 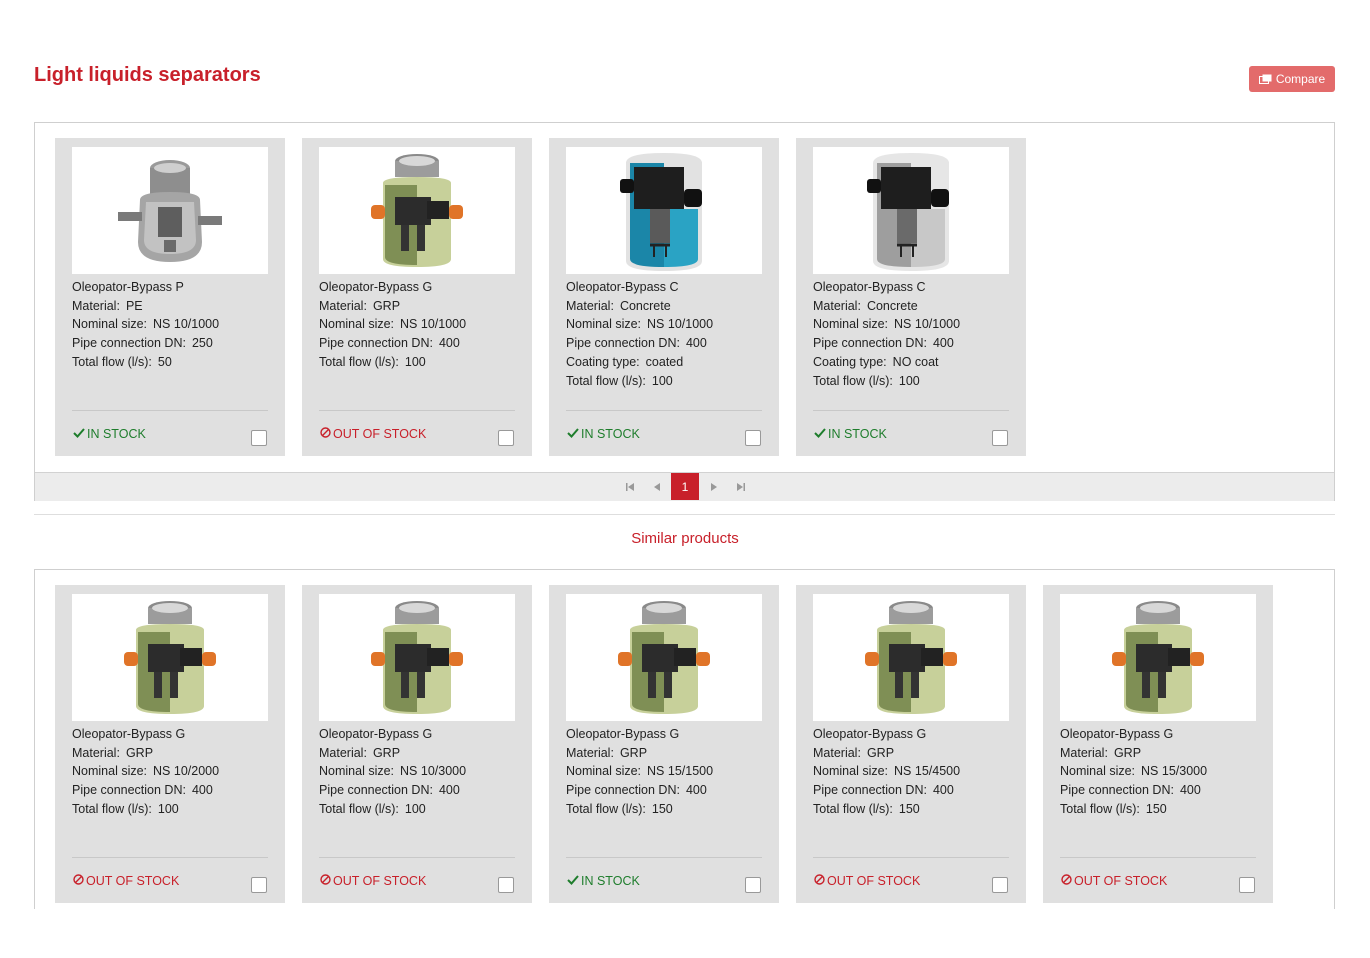 I want to click on spec-nominal-size: Nominal size: NS 15/1500, so click(x=639, y=771).